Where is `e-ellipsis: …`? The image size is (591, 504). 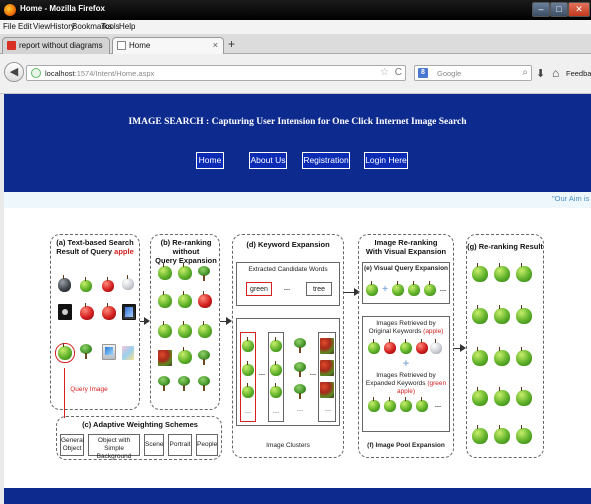
e-ellipsis: … is located at coordinates (443, 289).